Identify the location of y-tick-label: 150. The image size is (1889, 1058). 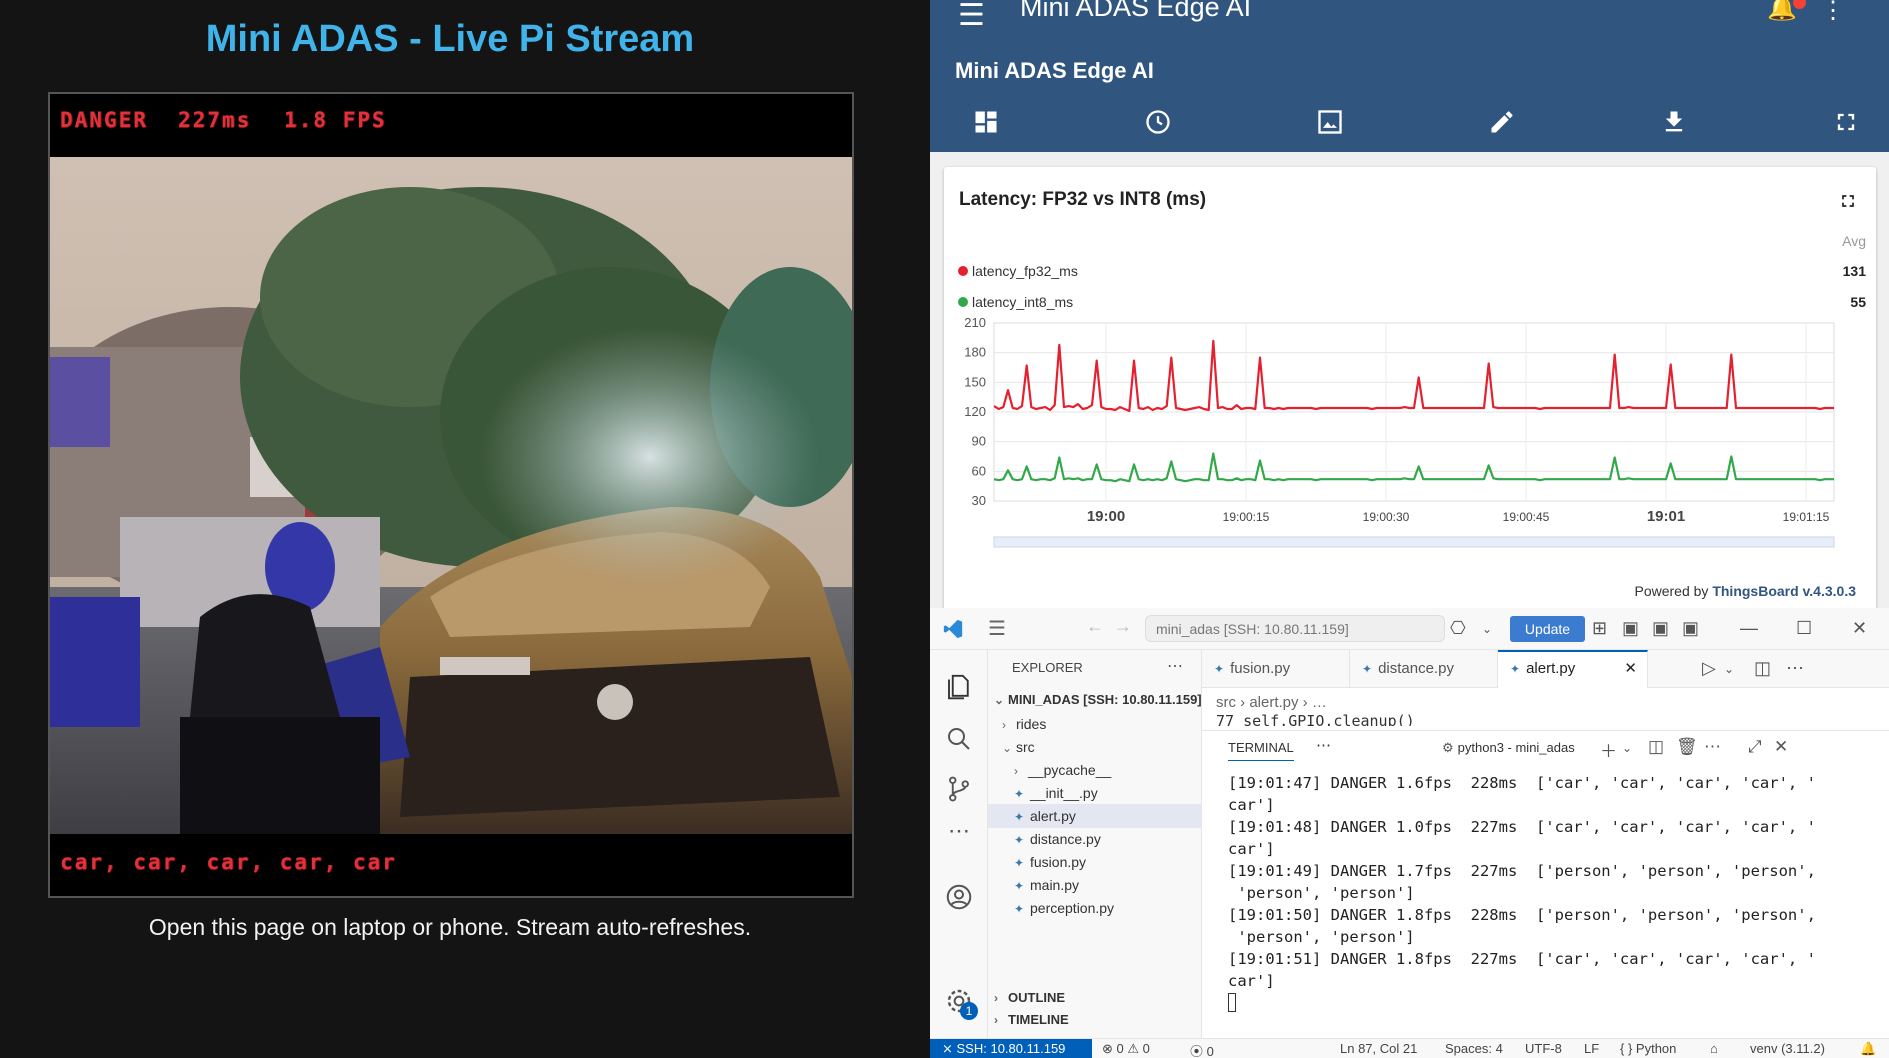
(975, 381).